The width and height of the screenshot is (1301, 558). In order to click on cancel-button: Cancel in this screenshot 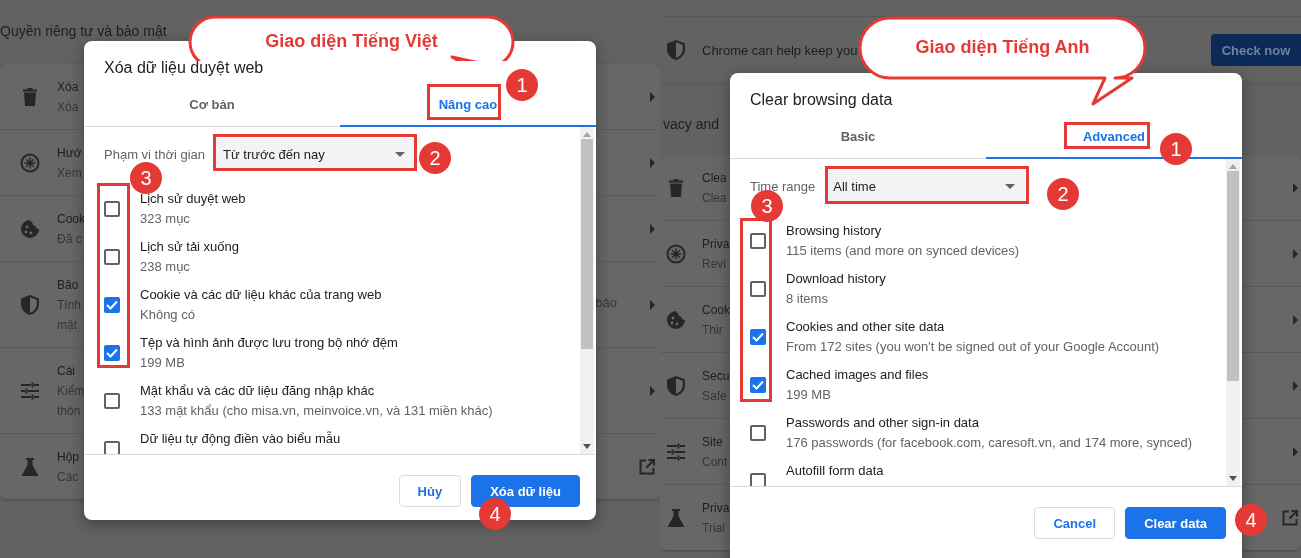, I will do `click(1075, 523)`.